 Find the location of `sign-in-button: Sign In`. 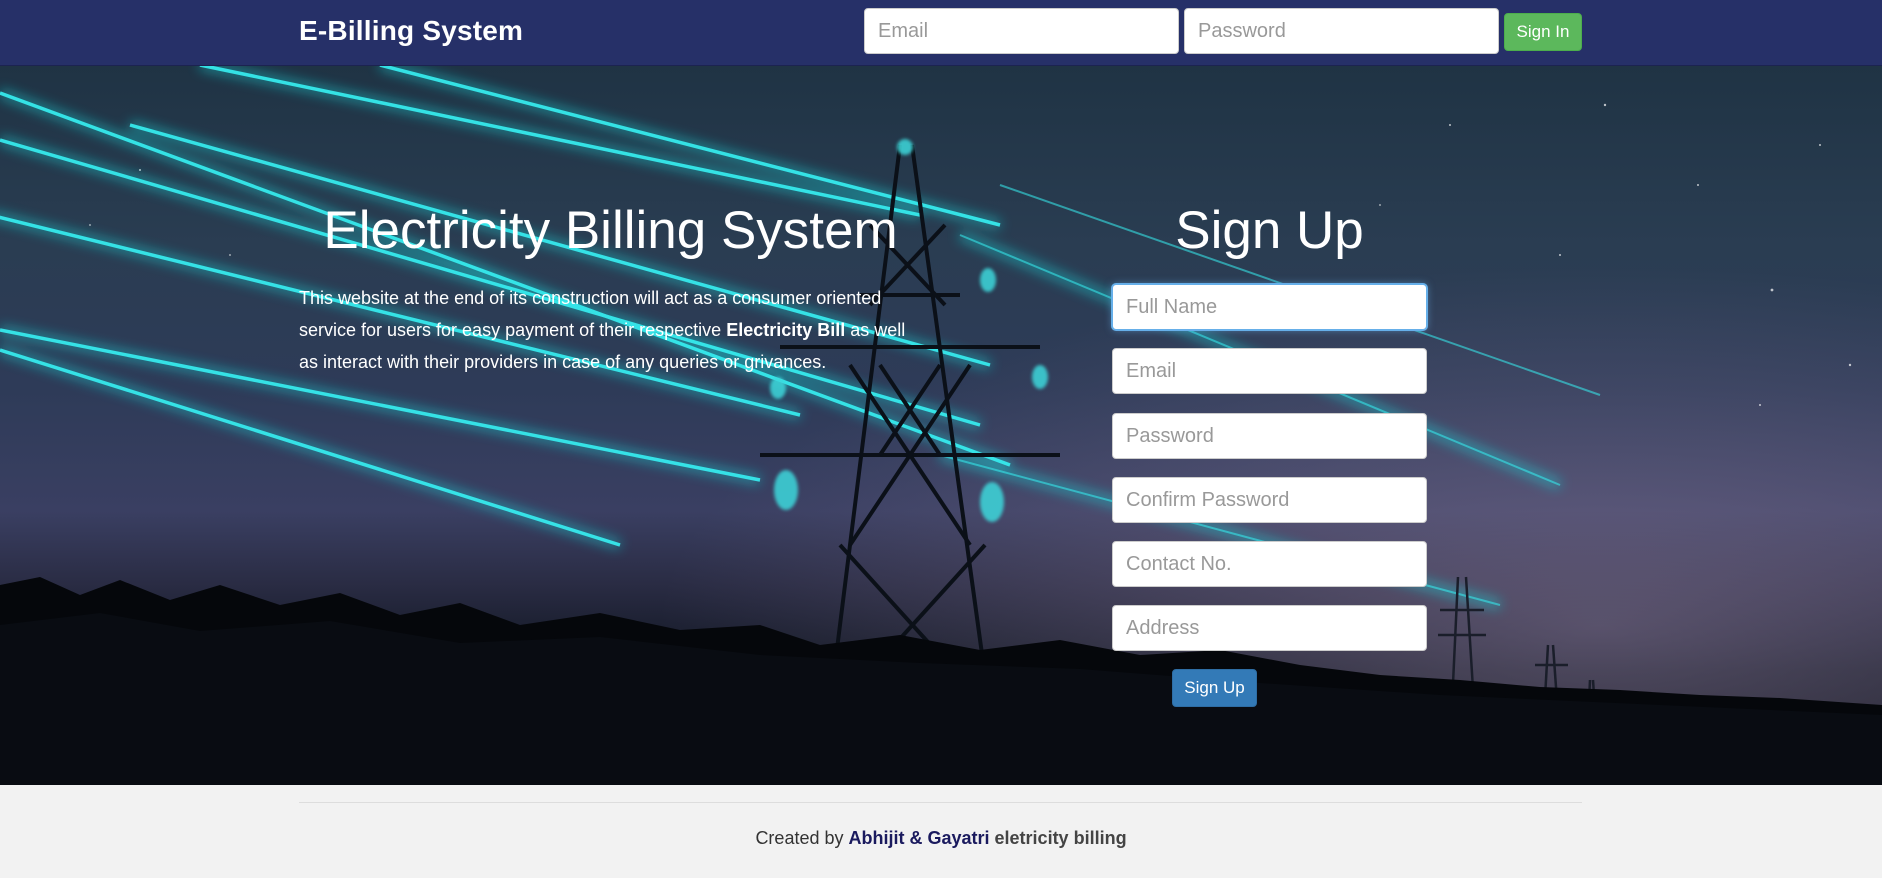

sign-in-button: Sign In is located at coordinates (1543, 32).